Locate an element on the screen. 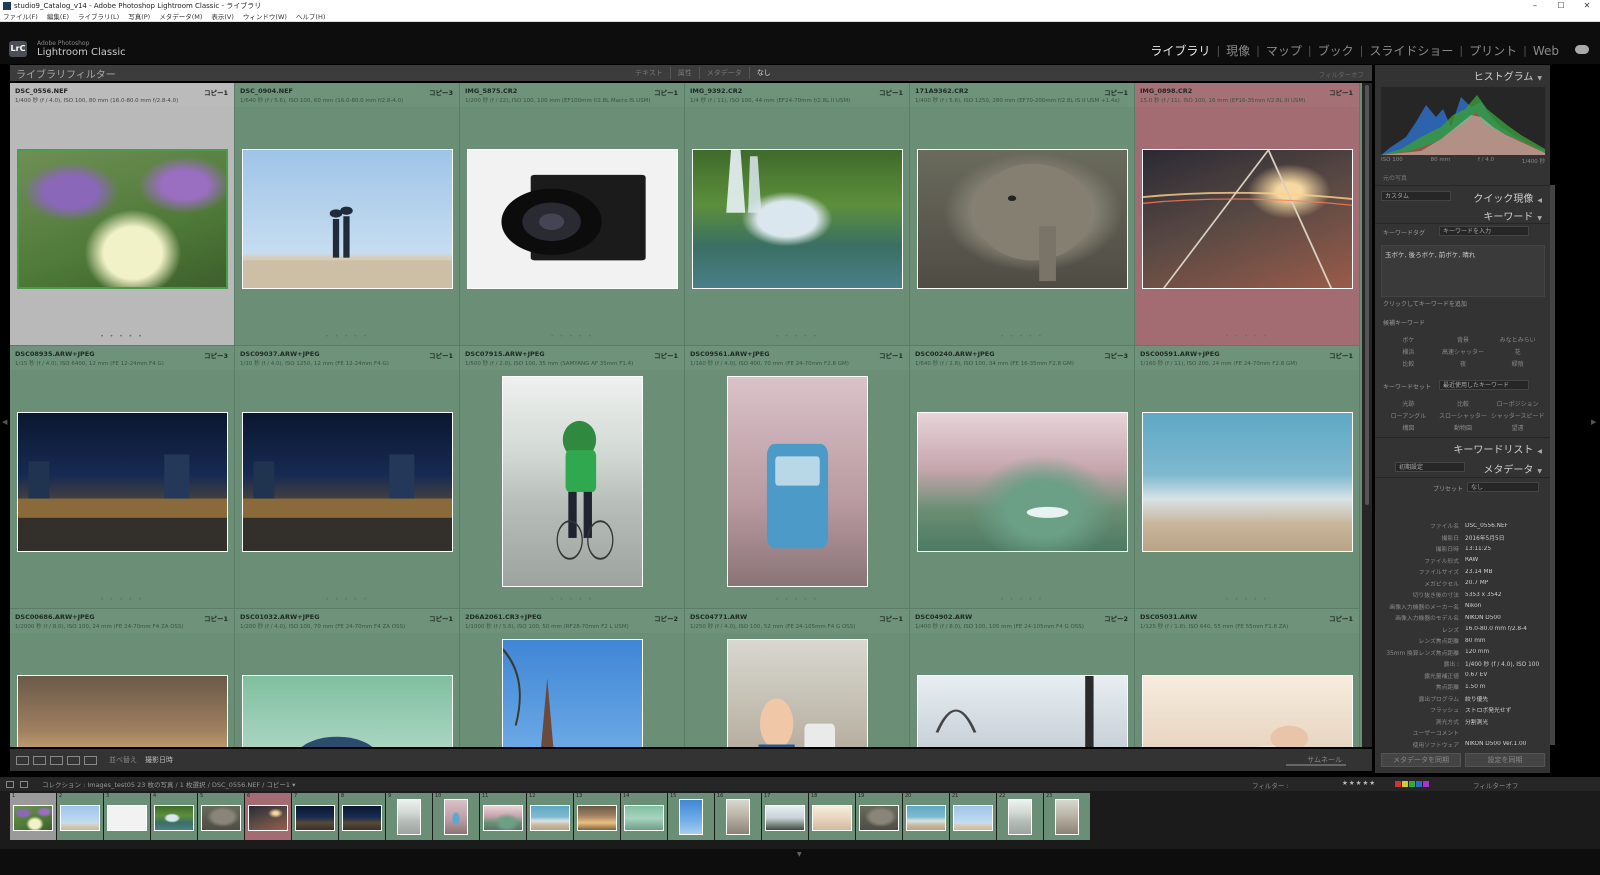 Image resolution: width=1600 pixels, height=875 pixels. menu-file: ファイル(F) is located at coordinates (20, 16).